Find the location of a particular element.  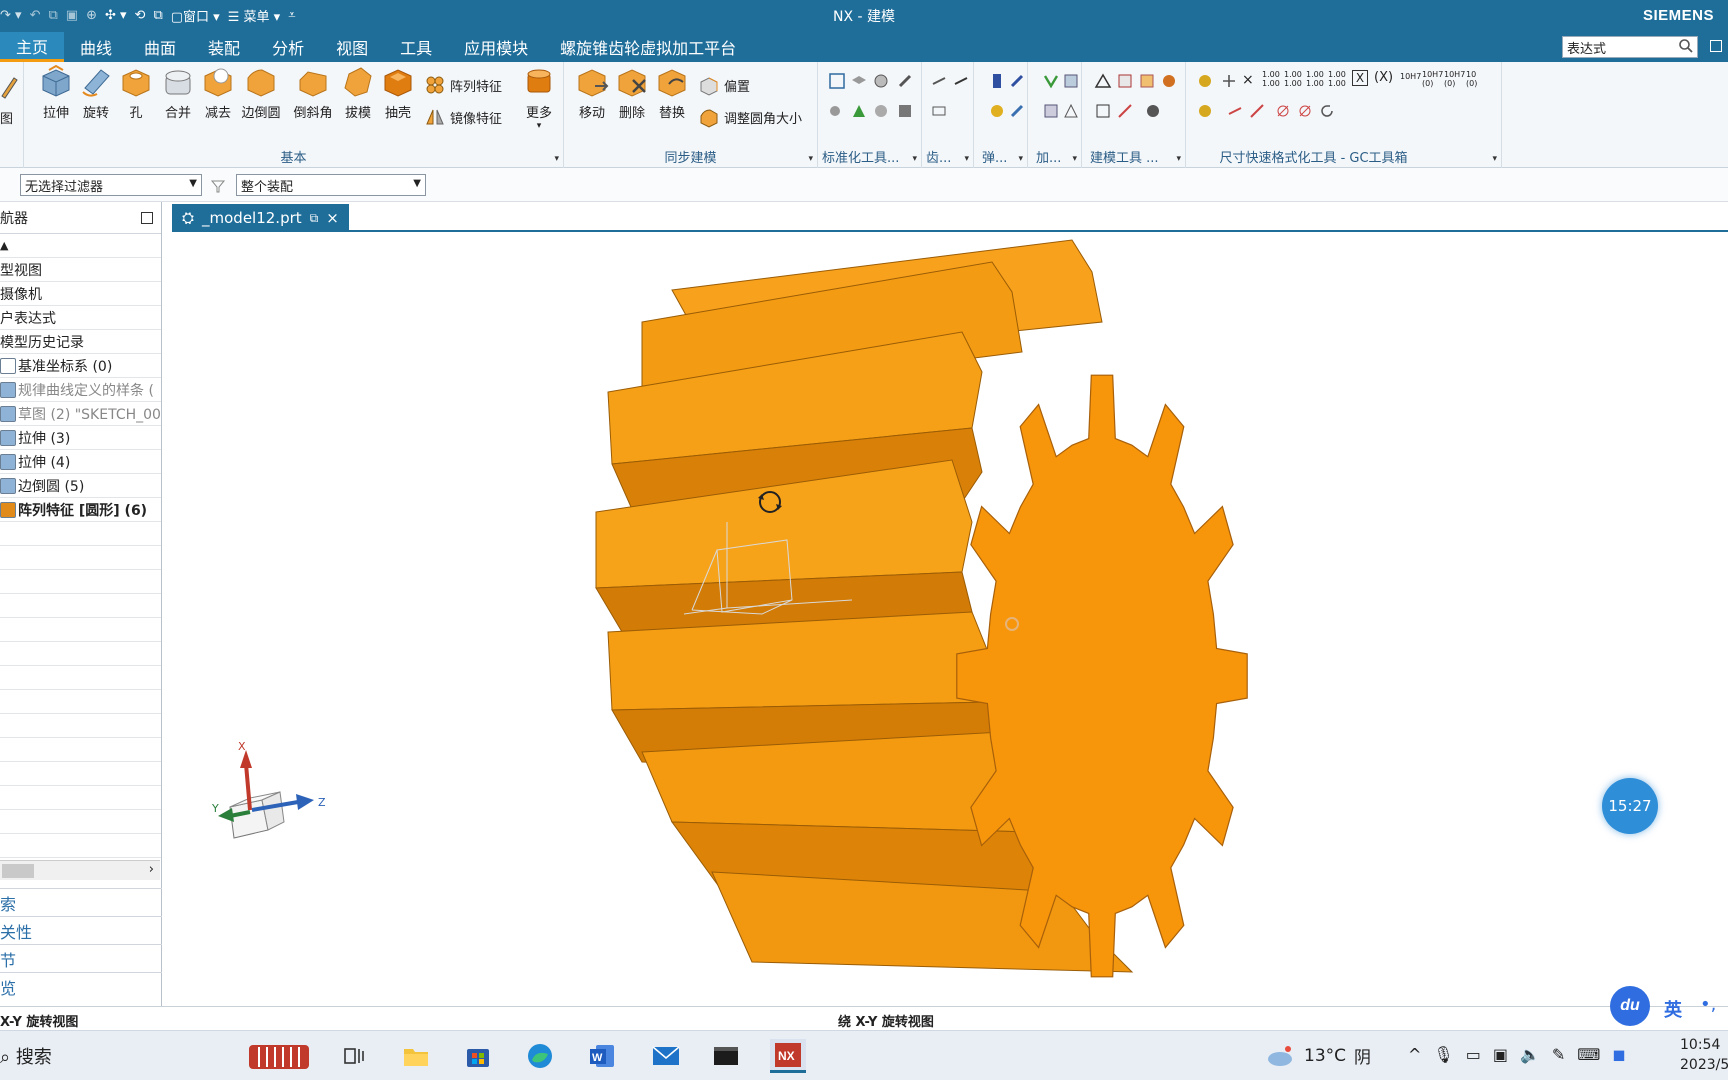

accordion-widget-icon is located at coordinates (279, 1056).